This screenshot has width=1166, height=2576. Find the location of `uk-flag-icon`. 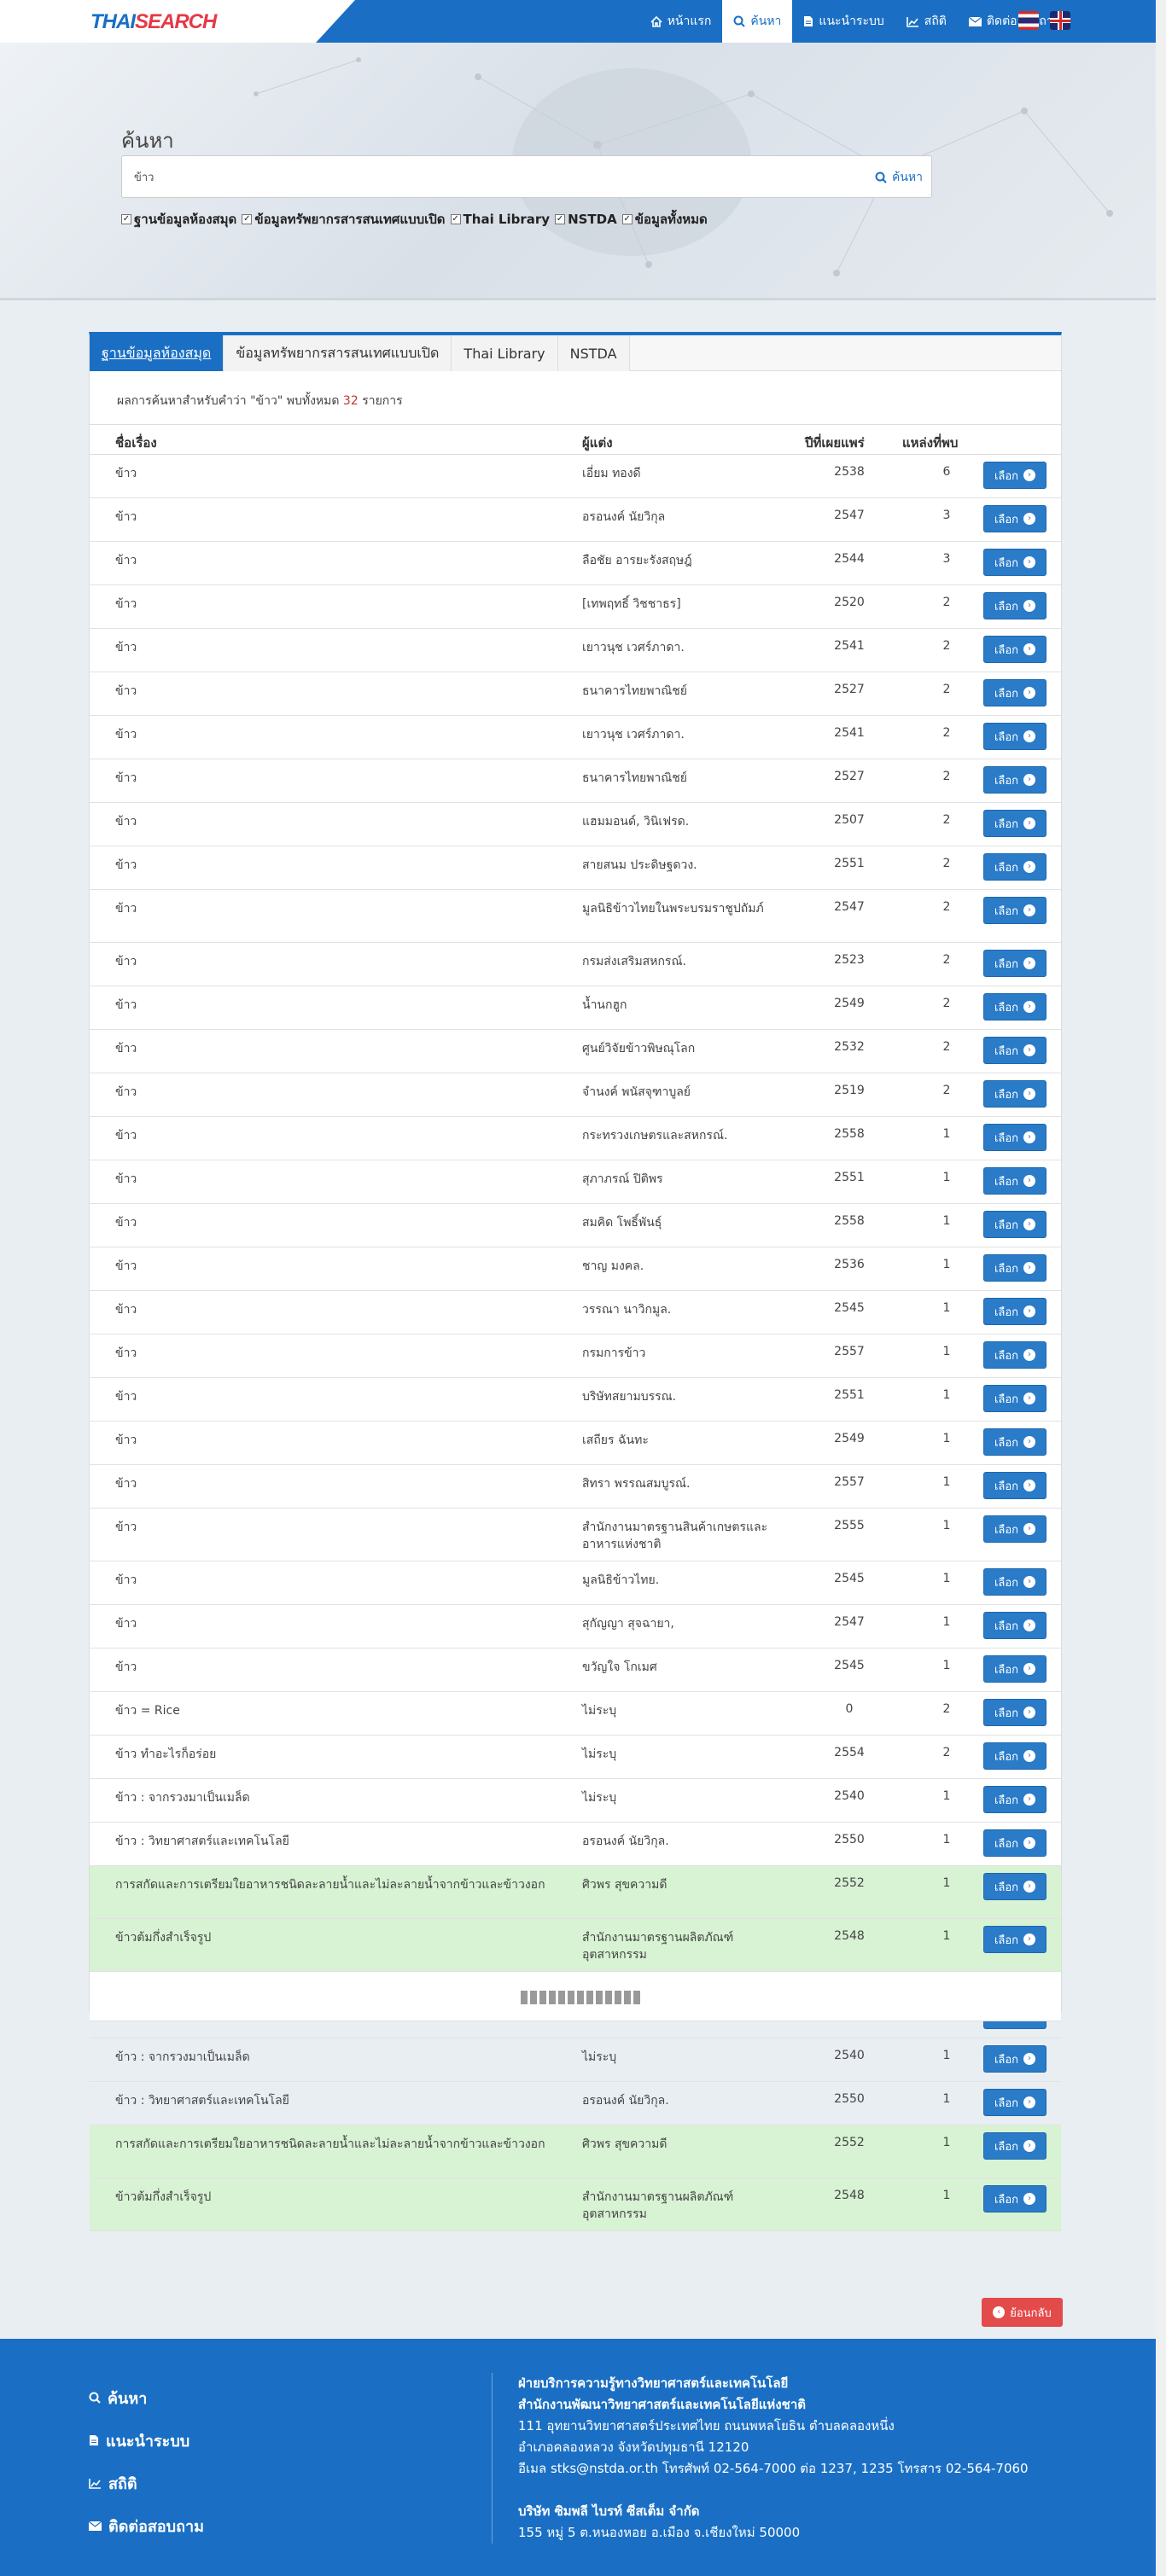

uk-flag-icon is located at coordinates (1060, 20).